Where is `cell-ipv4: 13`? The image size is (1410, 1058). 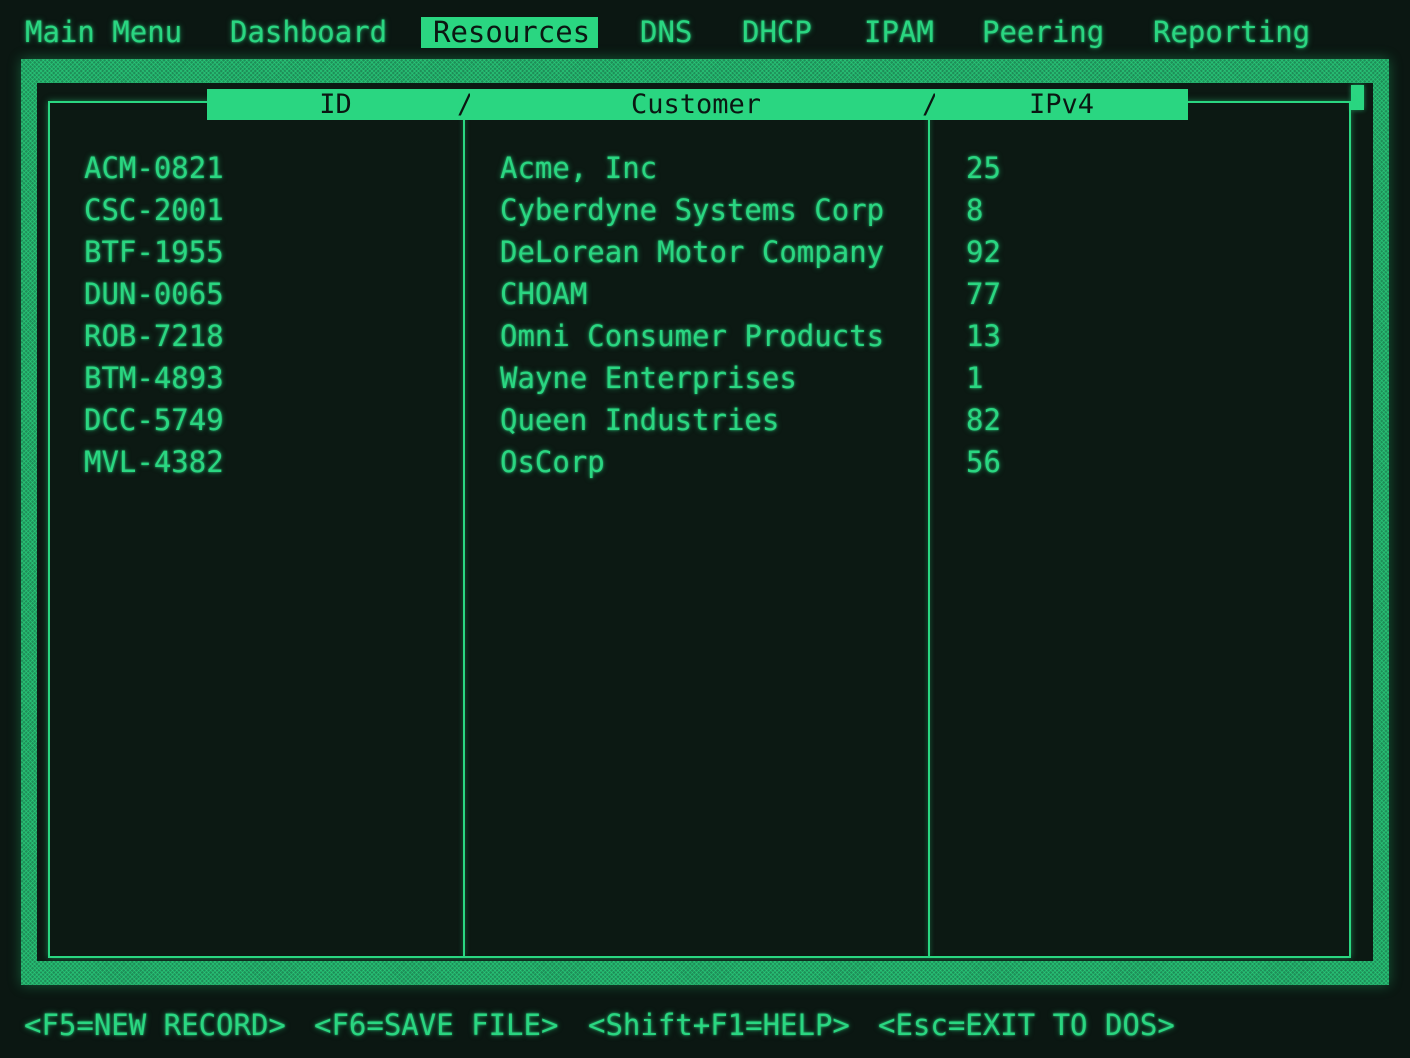
cell-ipv4: 13 is located at coordinates (983, 336).